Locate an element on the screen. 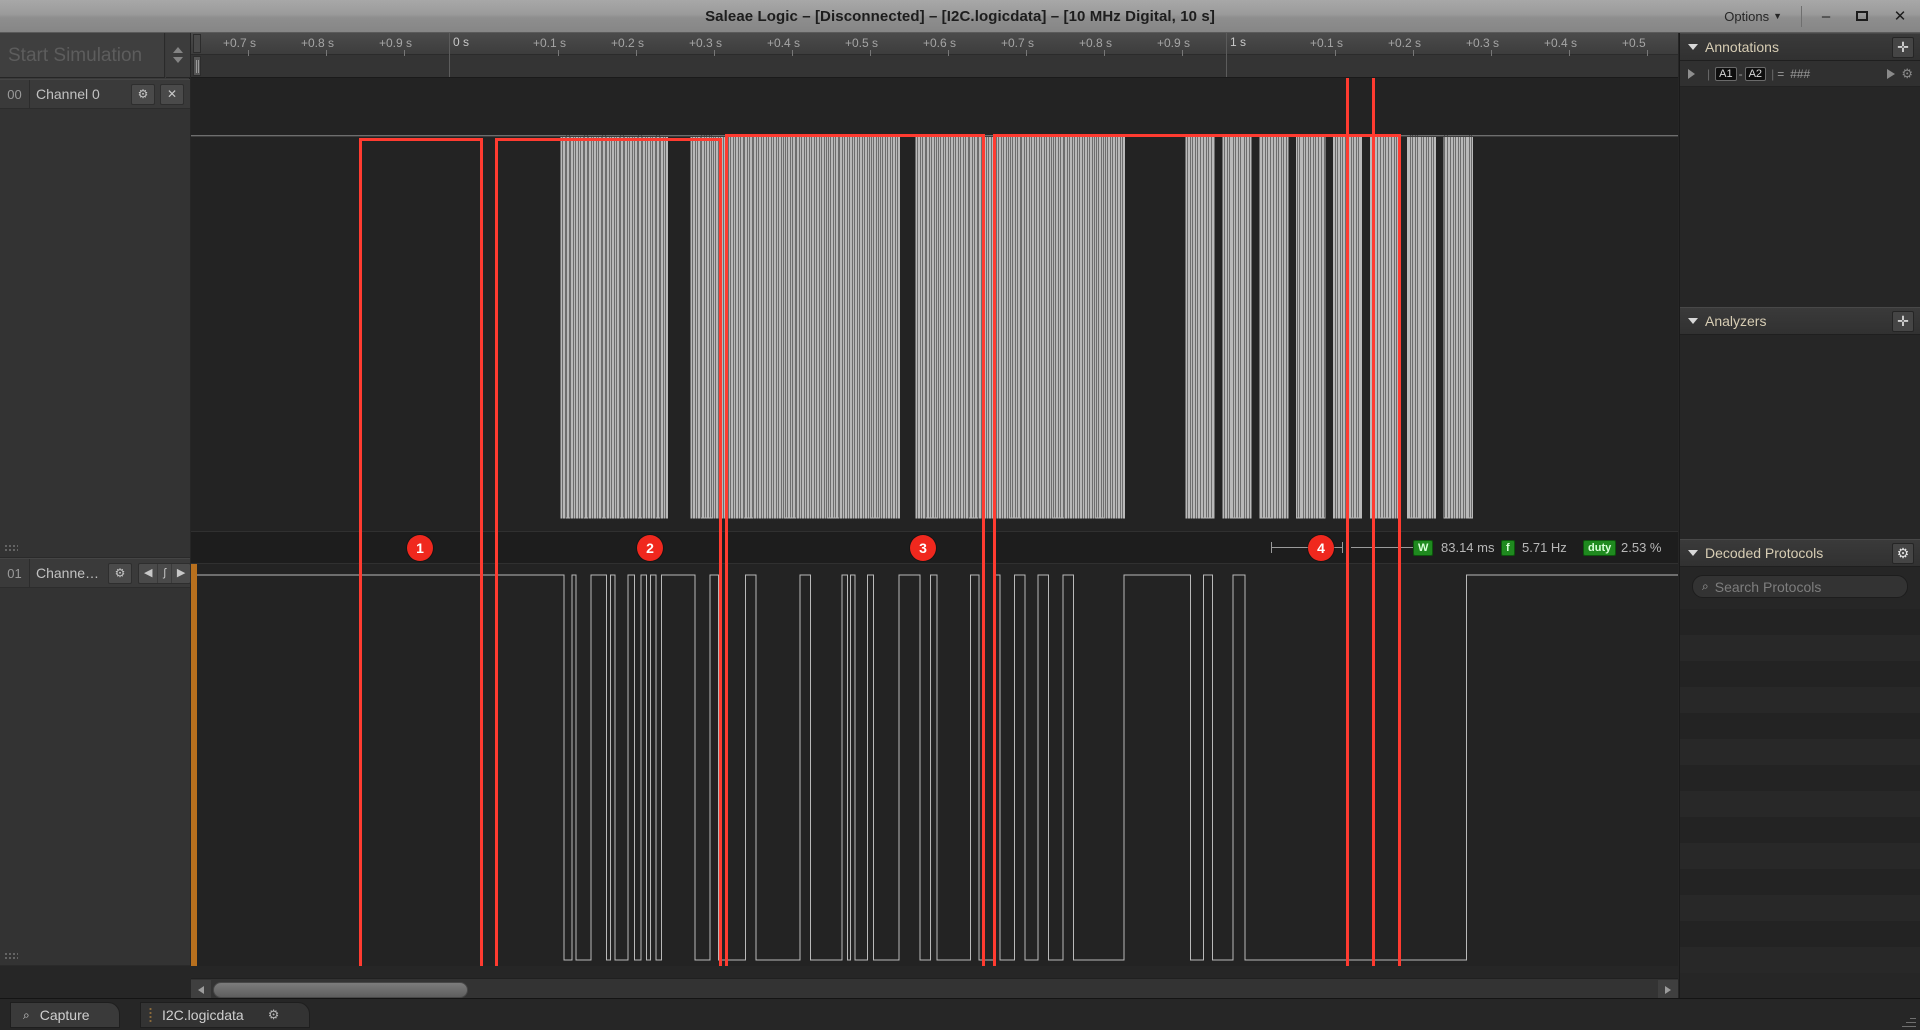  equals-sign: = is located at coordinates (1781, 73).